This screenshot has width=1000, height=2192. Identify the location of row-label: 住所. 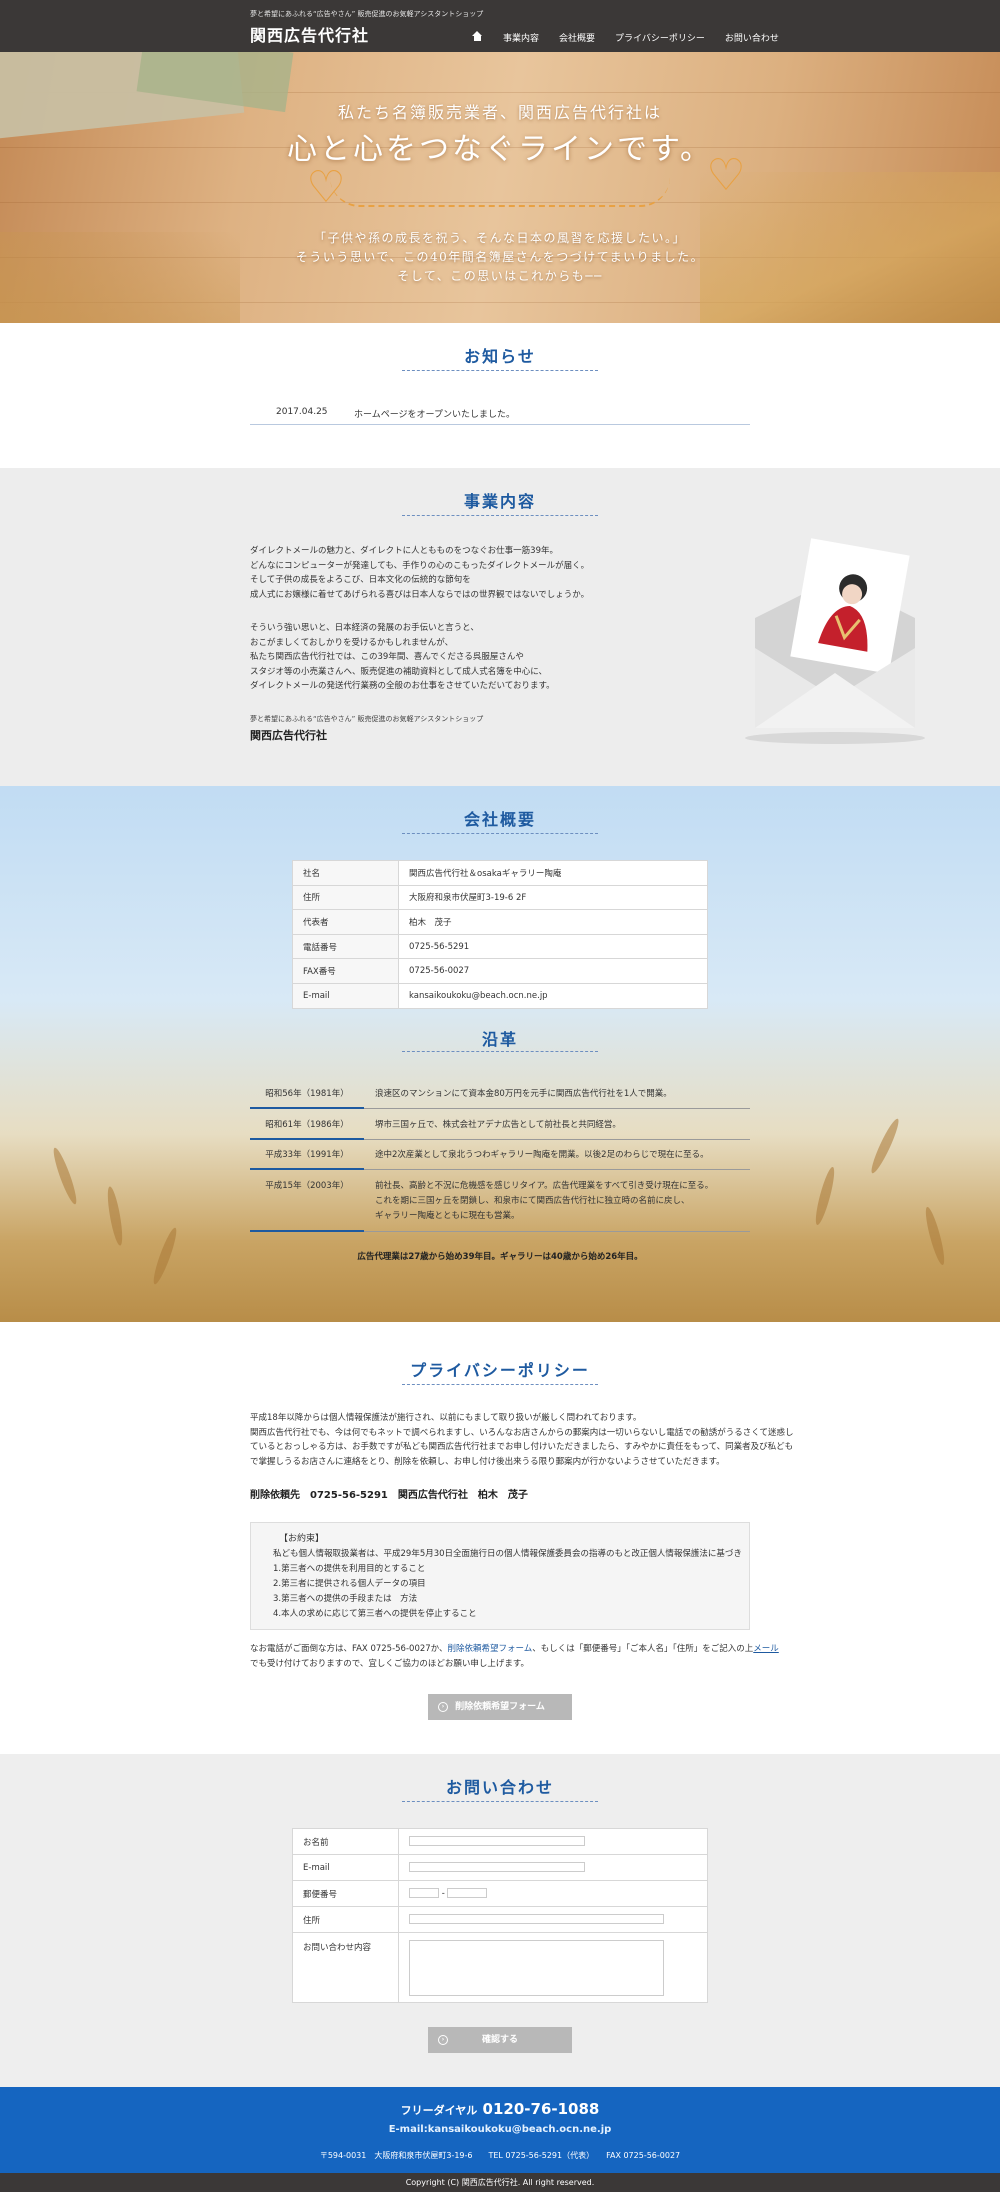
(345, 897).